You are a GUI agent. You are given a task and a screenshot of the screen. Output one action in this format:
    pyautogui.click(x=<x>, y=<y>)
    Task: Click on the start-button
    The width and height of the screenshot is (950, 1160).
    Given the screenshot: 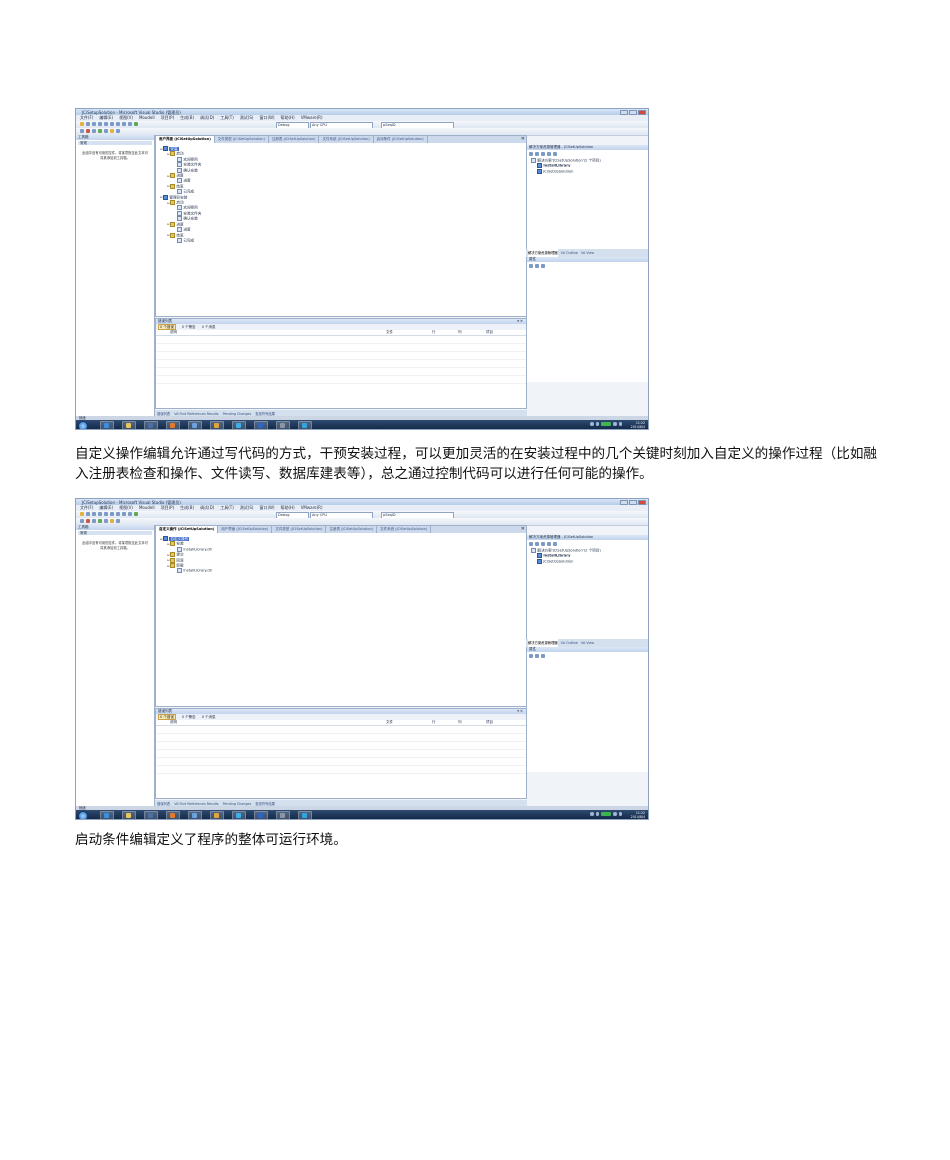 What is the action you would take?
    pyautogui.click(x=83, y=424)
    